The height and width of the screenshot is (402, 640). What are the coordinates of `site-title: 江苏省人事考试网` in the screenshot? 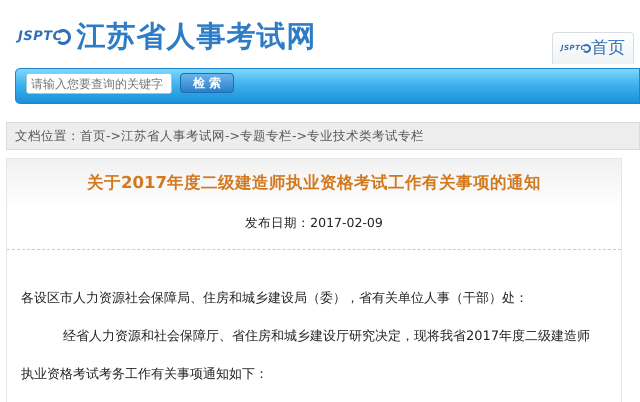 It's located at (196, 36).